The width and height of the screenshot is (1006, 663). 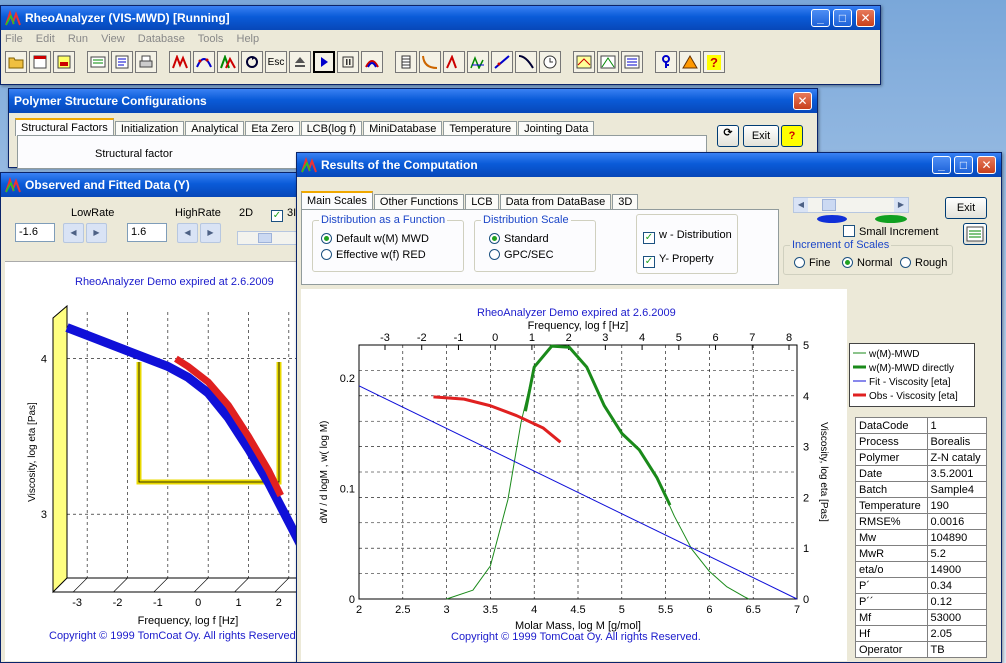 I want to click on results-close-button: ✕, so click(x=986, y=165).